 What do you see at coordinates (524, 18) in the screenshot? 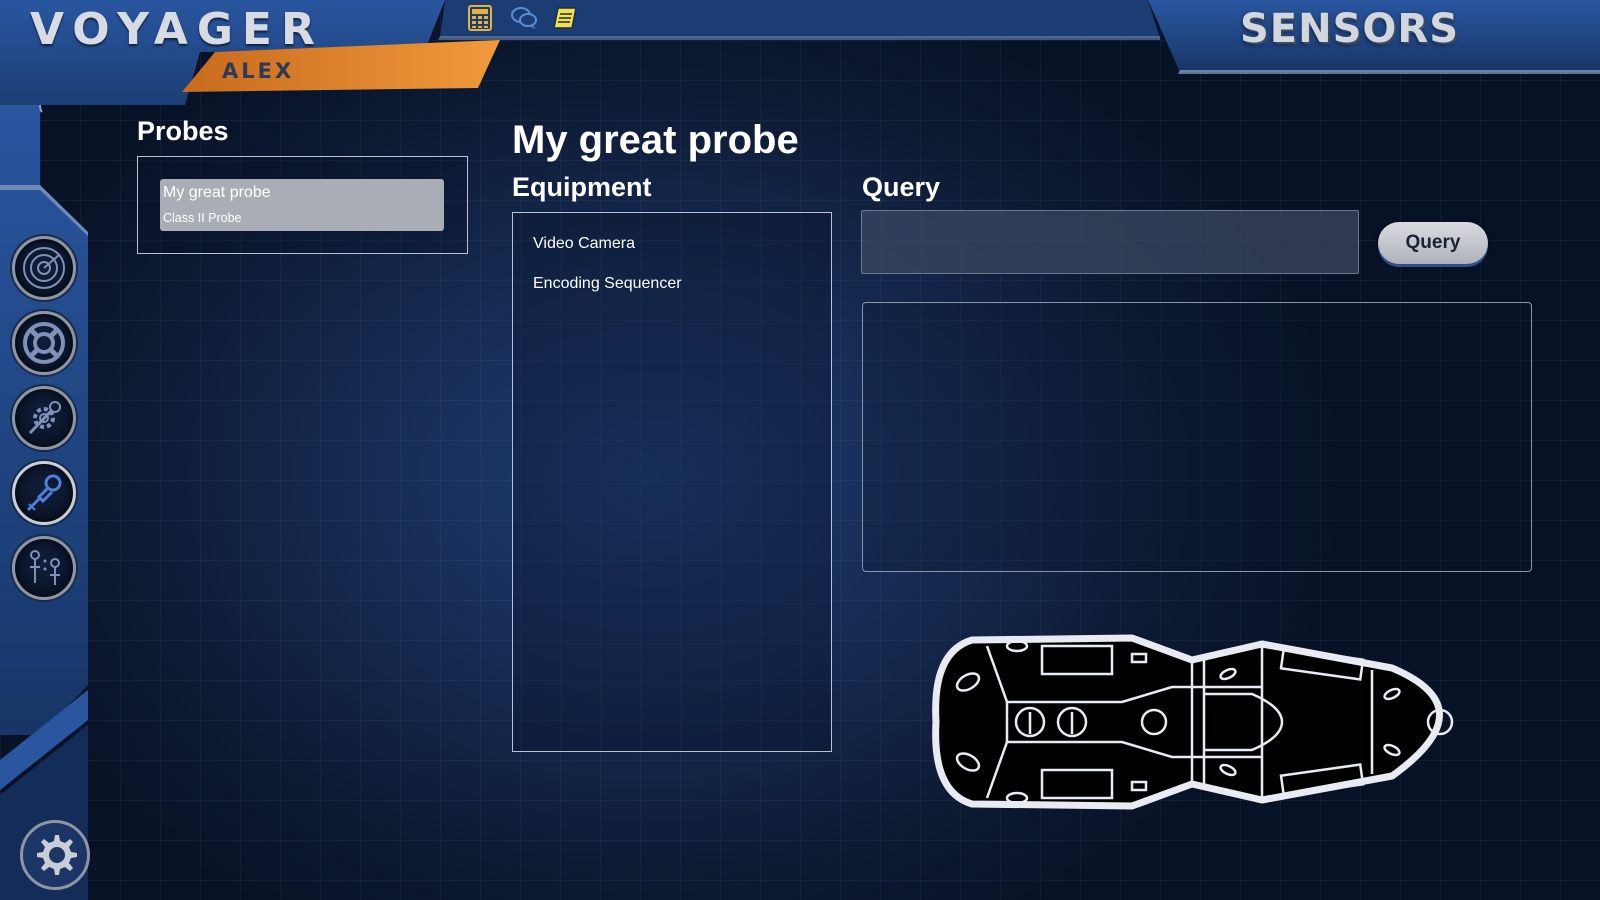
I see `chat-icon` at bounding box center [524, 18].